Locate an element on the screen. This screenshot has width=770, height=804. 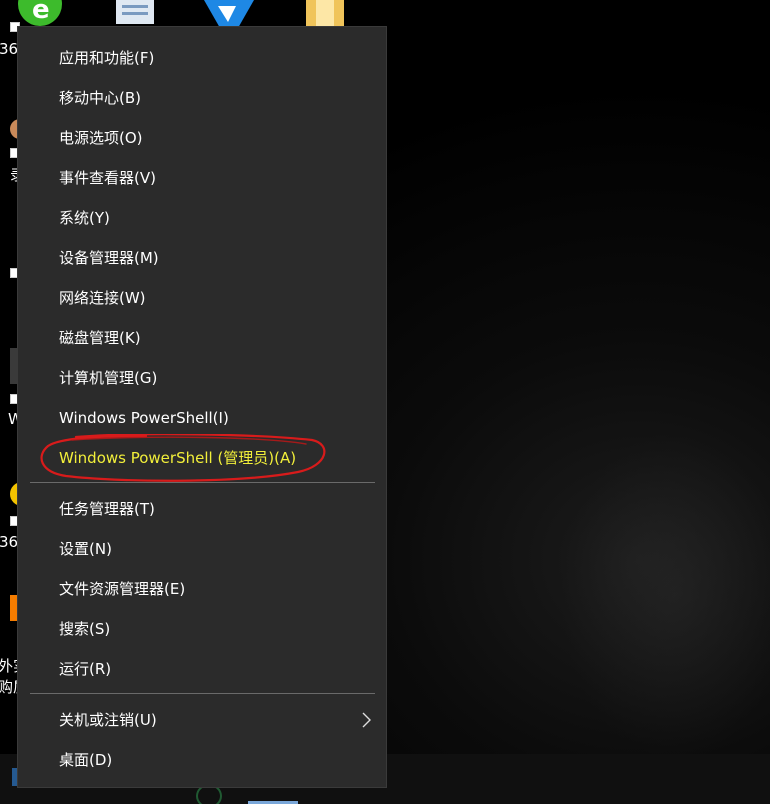
menu-item-shutdown-or-signout: 关机或注销(U) is located at coordinates (202, 720).